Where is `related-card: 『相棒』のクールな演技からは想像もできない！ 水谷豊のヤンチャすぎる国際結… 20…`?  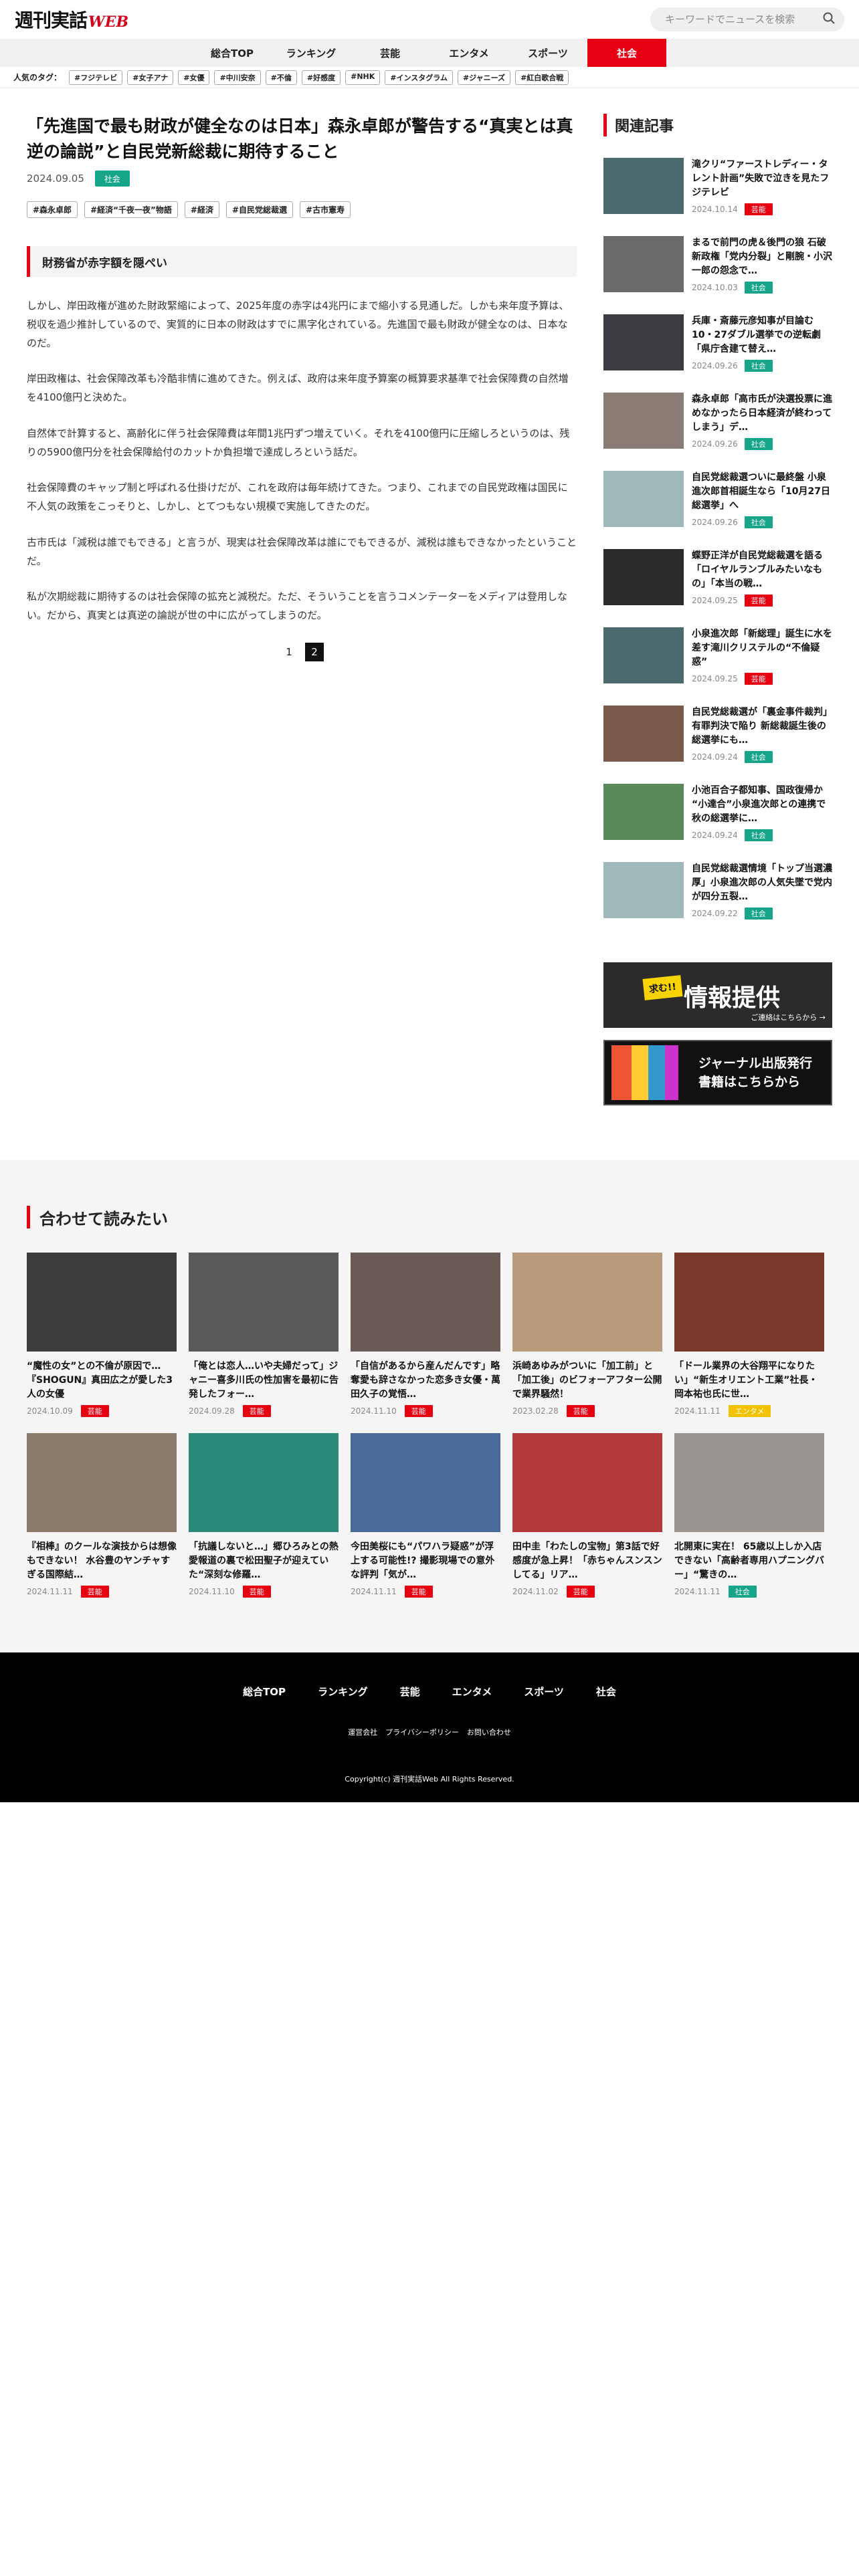
related-card: 『相棒』のクールな演技からは想像もできない！ 水谷豊のヤンチャすぎる国際結… 20… is located at coordinates (102, 1515).